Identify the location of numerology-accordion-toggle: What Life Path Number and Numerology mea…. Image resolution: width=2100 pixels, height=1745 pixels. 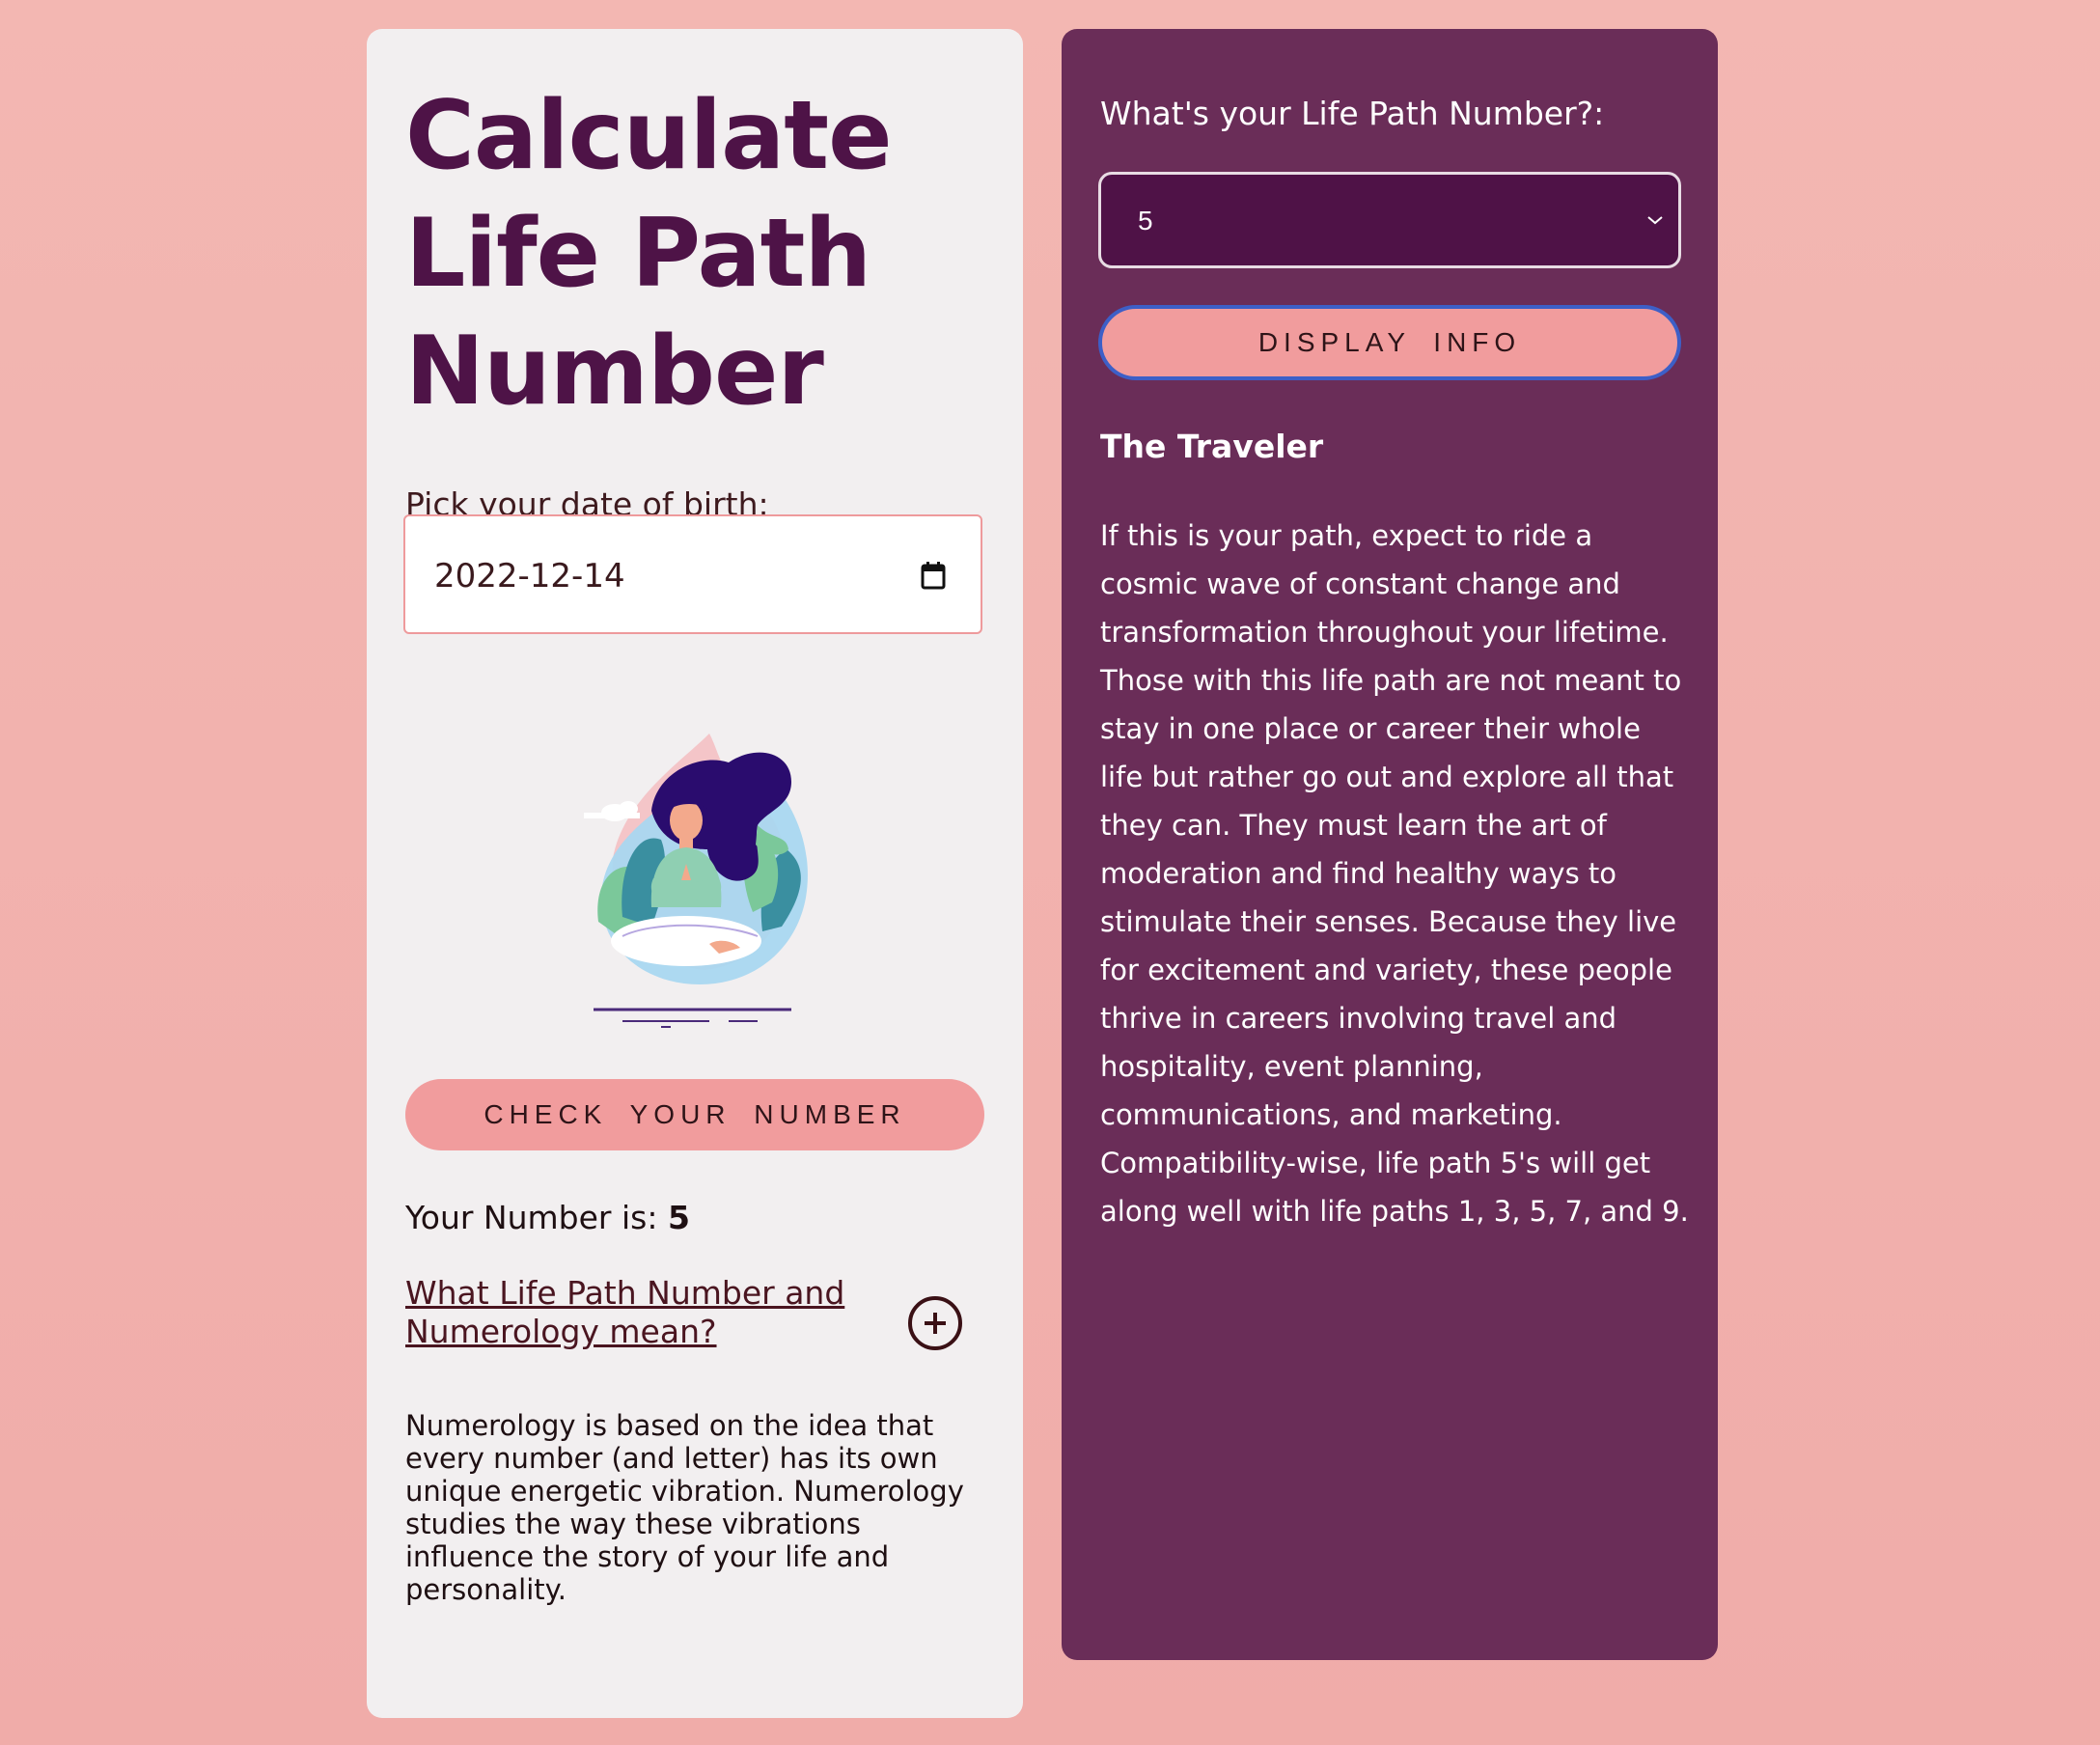
(646, 1312).